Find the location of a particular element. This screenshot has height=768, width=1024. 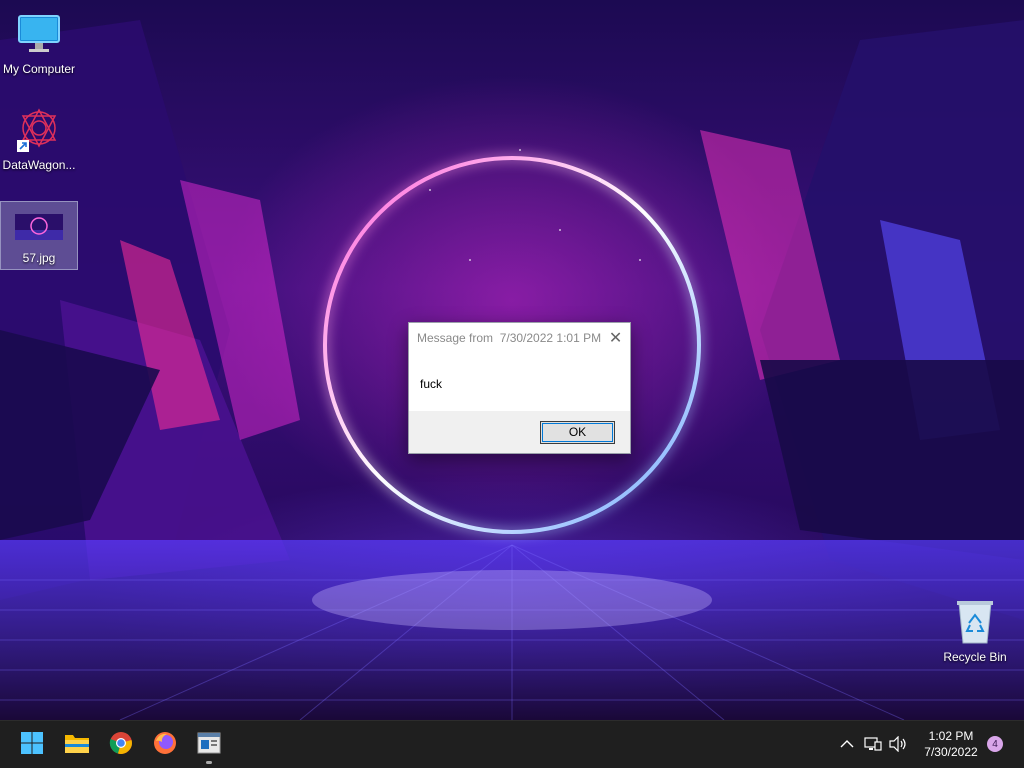

taskbar is located at coordinates (512, 744).